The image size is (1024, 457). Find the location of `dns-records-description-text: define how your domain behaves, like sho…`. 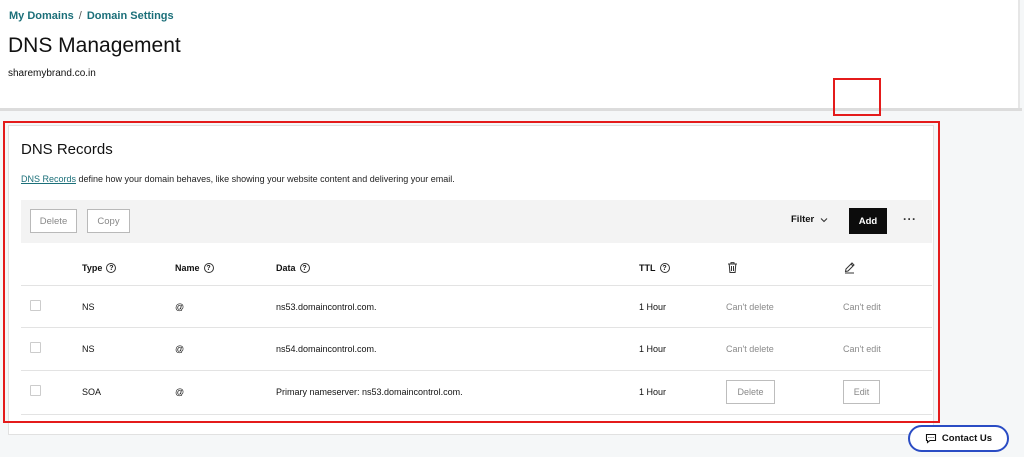

dns-records-description-text: define how your domain behaves, like sho… is located at coordinates (265, 179).